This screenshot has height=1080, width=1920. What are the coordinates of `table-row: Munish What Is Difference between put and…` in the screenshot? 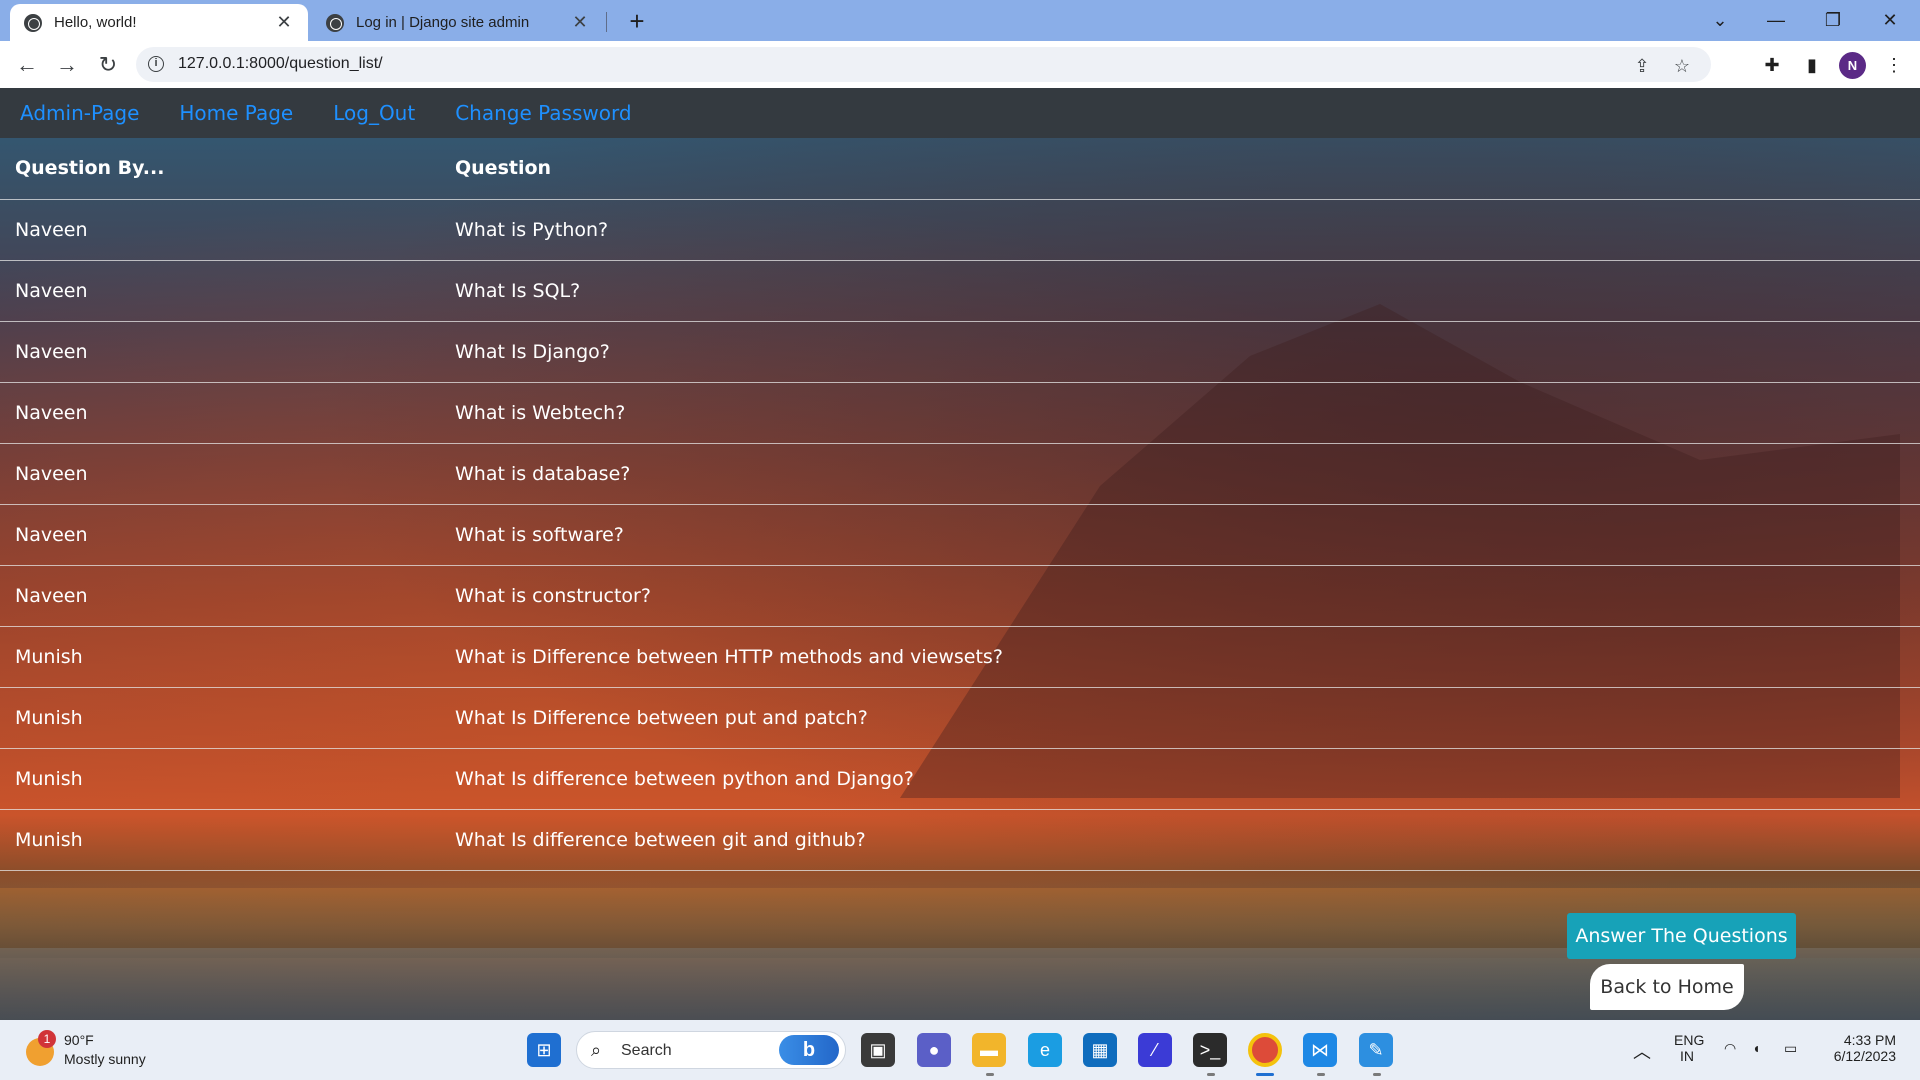 It's located at (960, 717).